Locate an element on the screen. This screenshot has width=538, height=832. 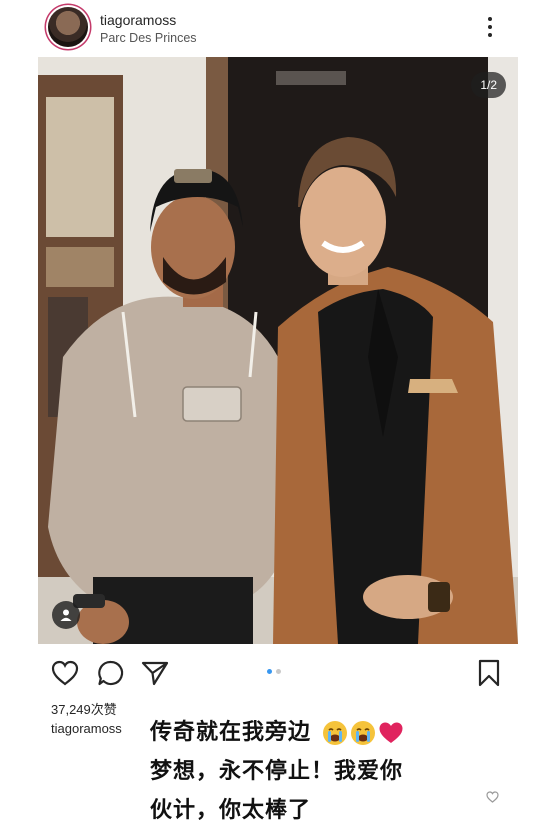
post-header: tiagoramoss Parc Des Princes is located at coordinates (269, 28).